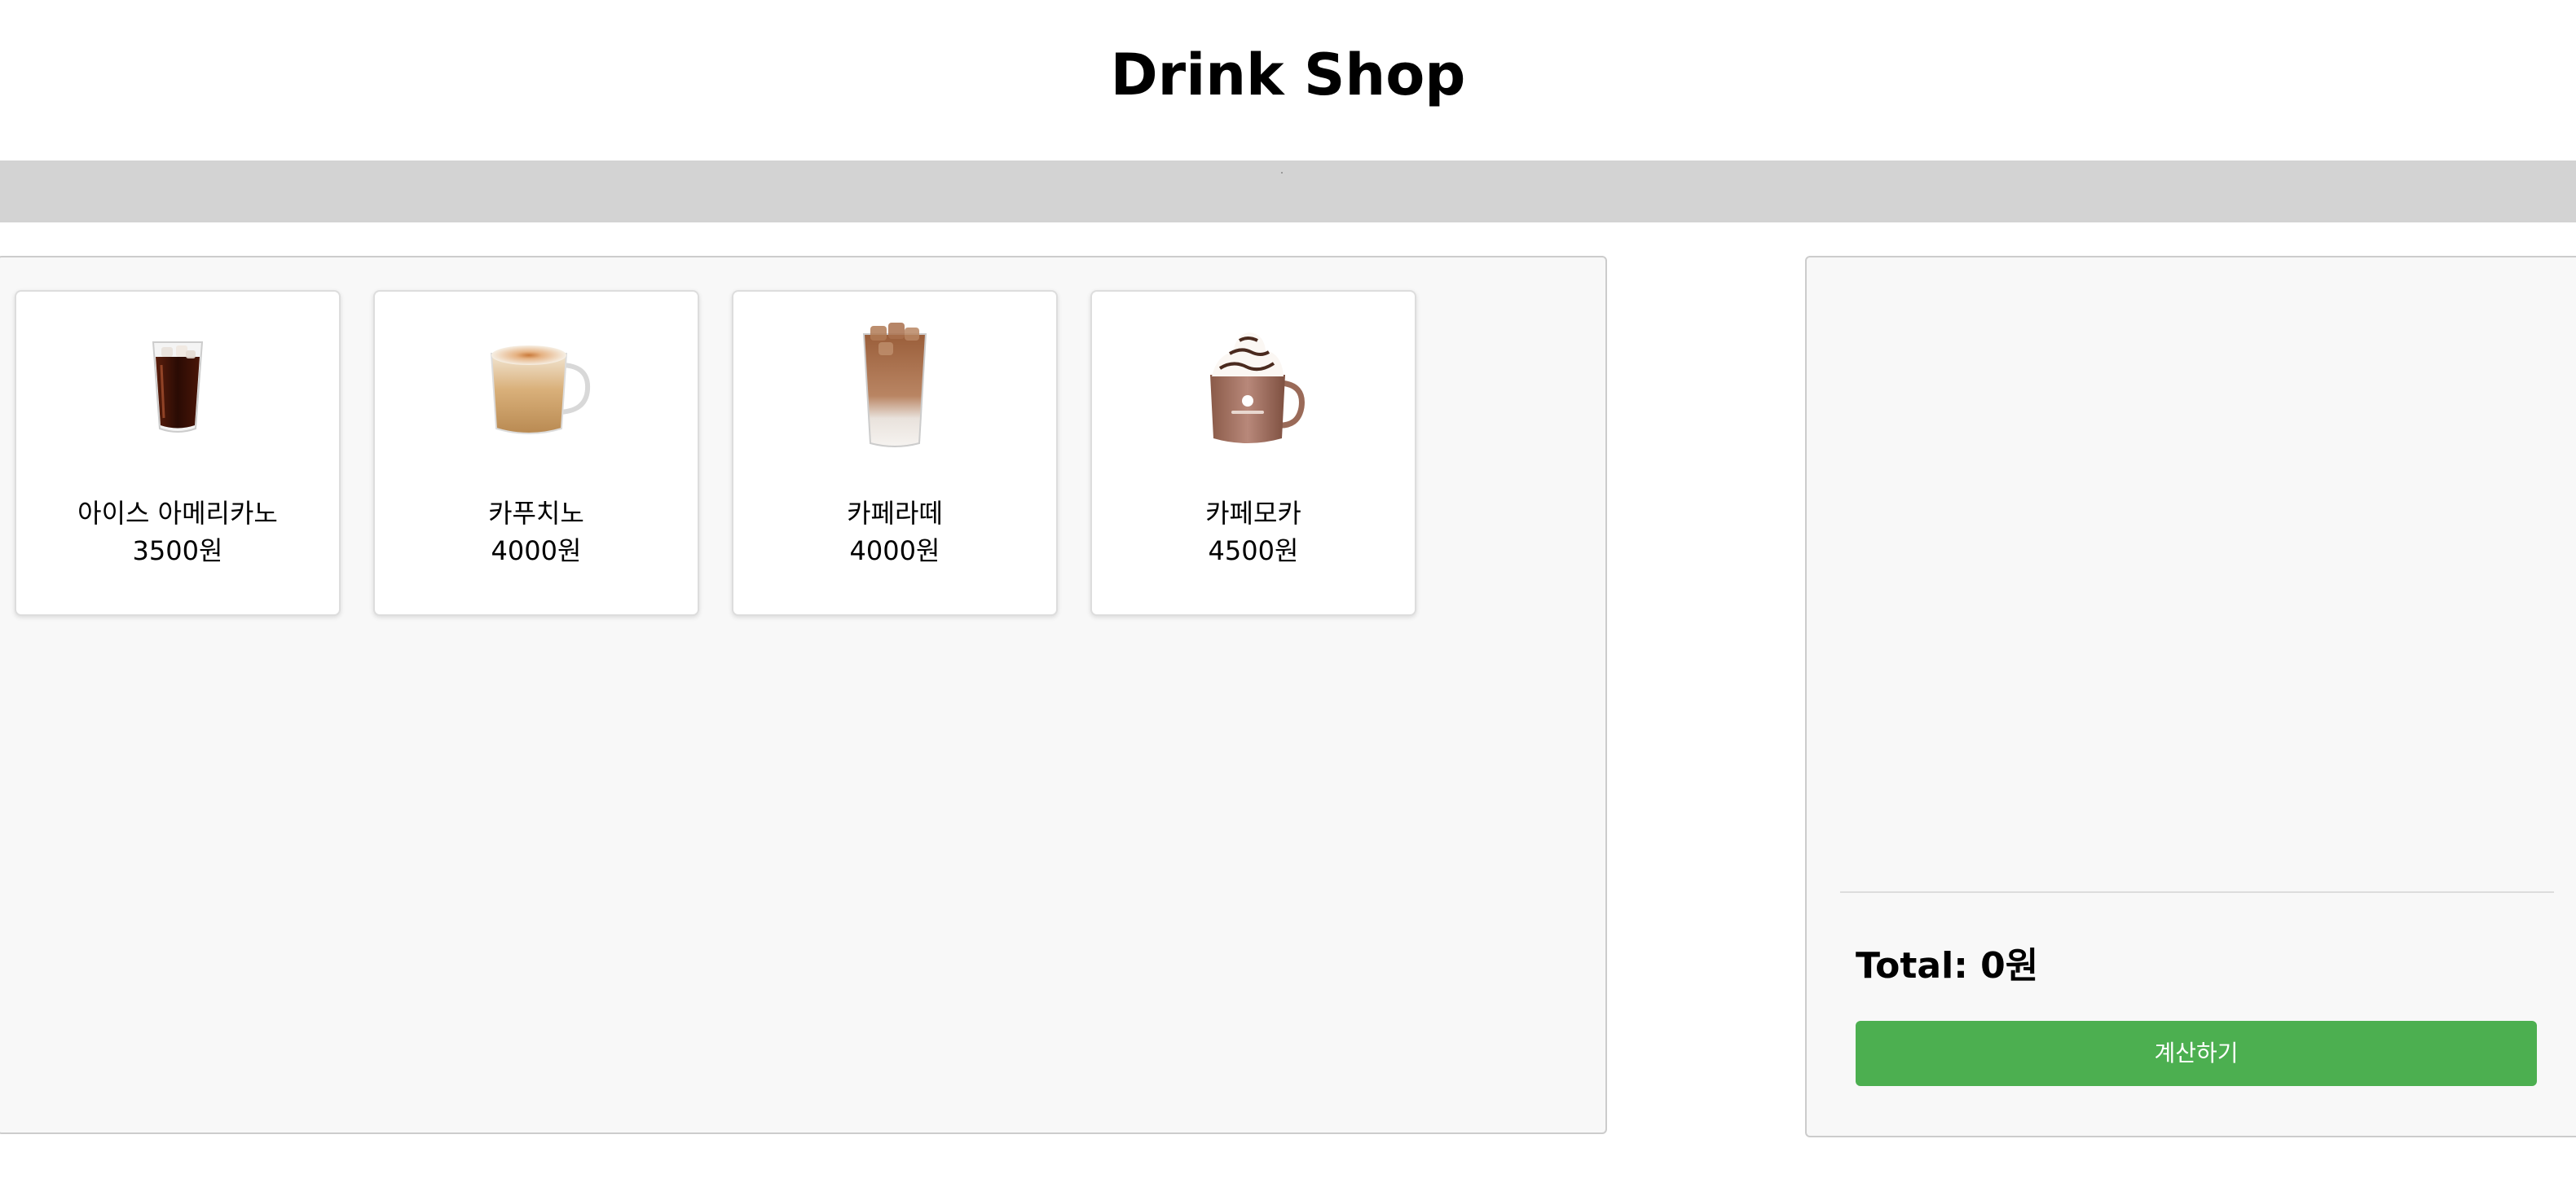 The width and height of the screenshot is (2576, 1183). What do you see at coordinates (536, 389) in the screenshot?
I see `cappuccino-image` at bounding box center [536, 389].